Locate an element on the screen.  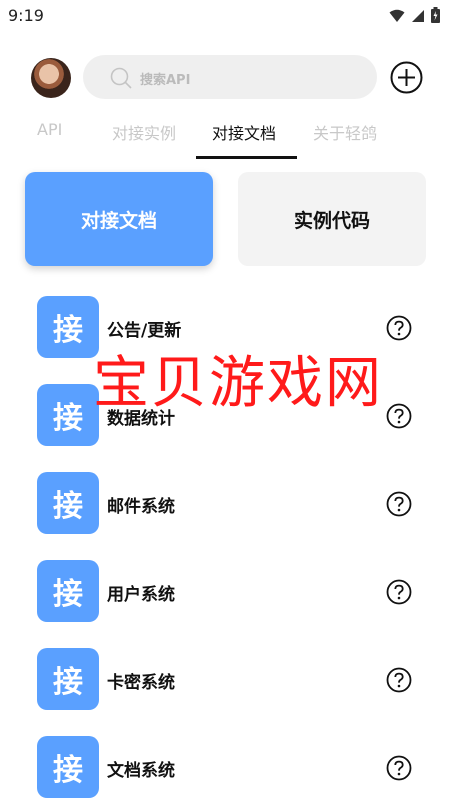
tab-docs: 对接文档 is located at coordinates (244, 132).